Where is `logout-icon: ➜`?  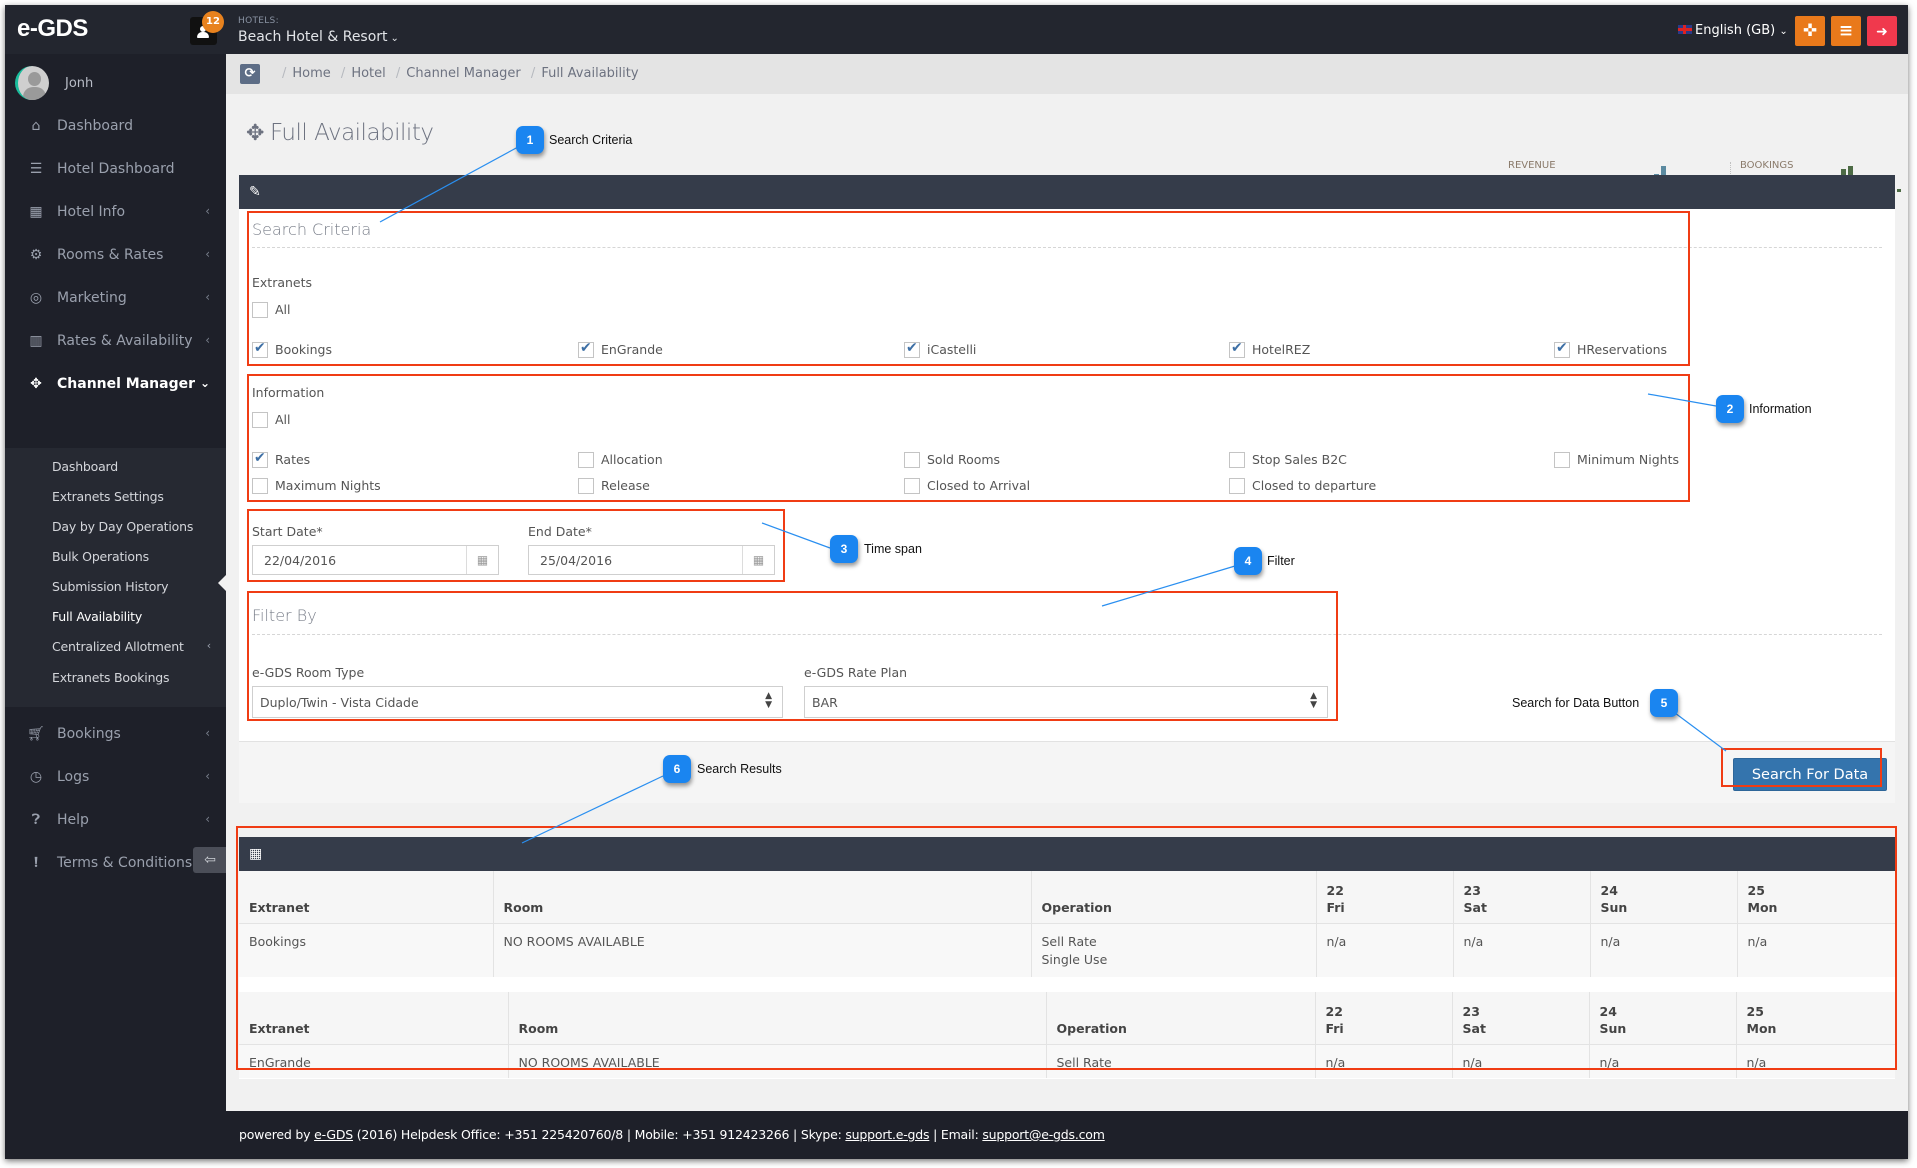 logout-icon: ➜ is located at coordinates (1882, 32).